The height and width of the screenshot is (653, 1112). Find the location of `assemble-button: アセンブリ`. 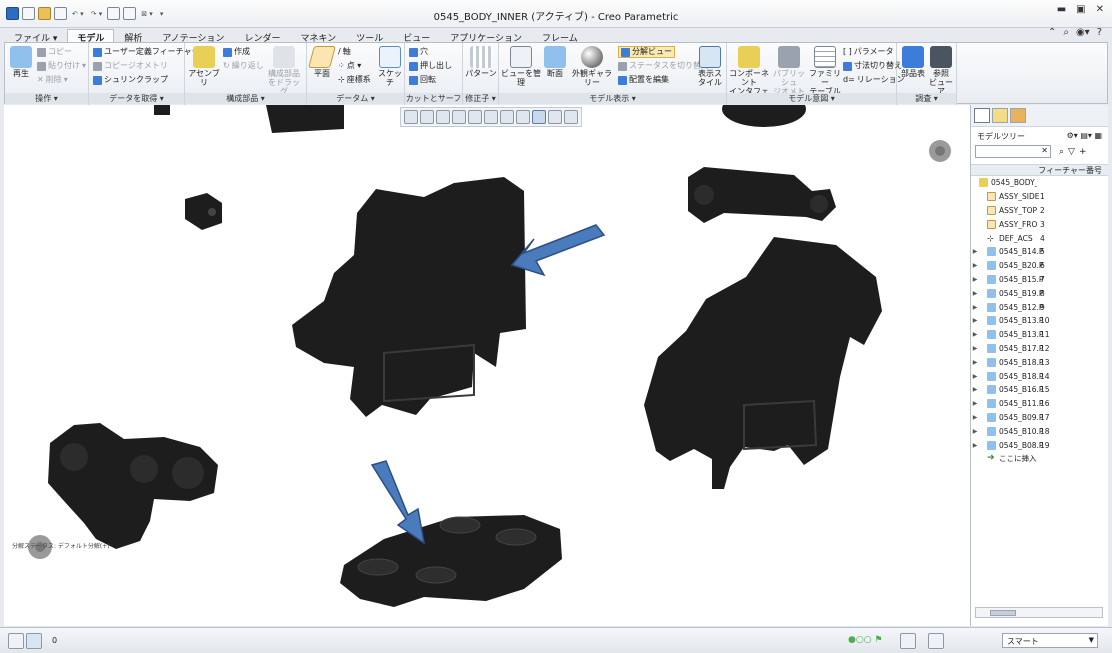

assemble-button: アセンブリ is located at coordinates (204, 66).